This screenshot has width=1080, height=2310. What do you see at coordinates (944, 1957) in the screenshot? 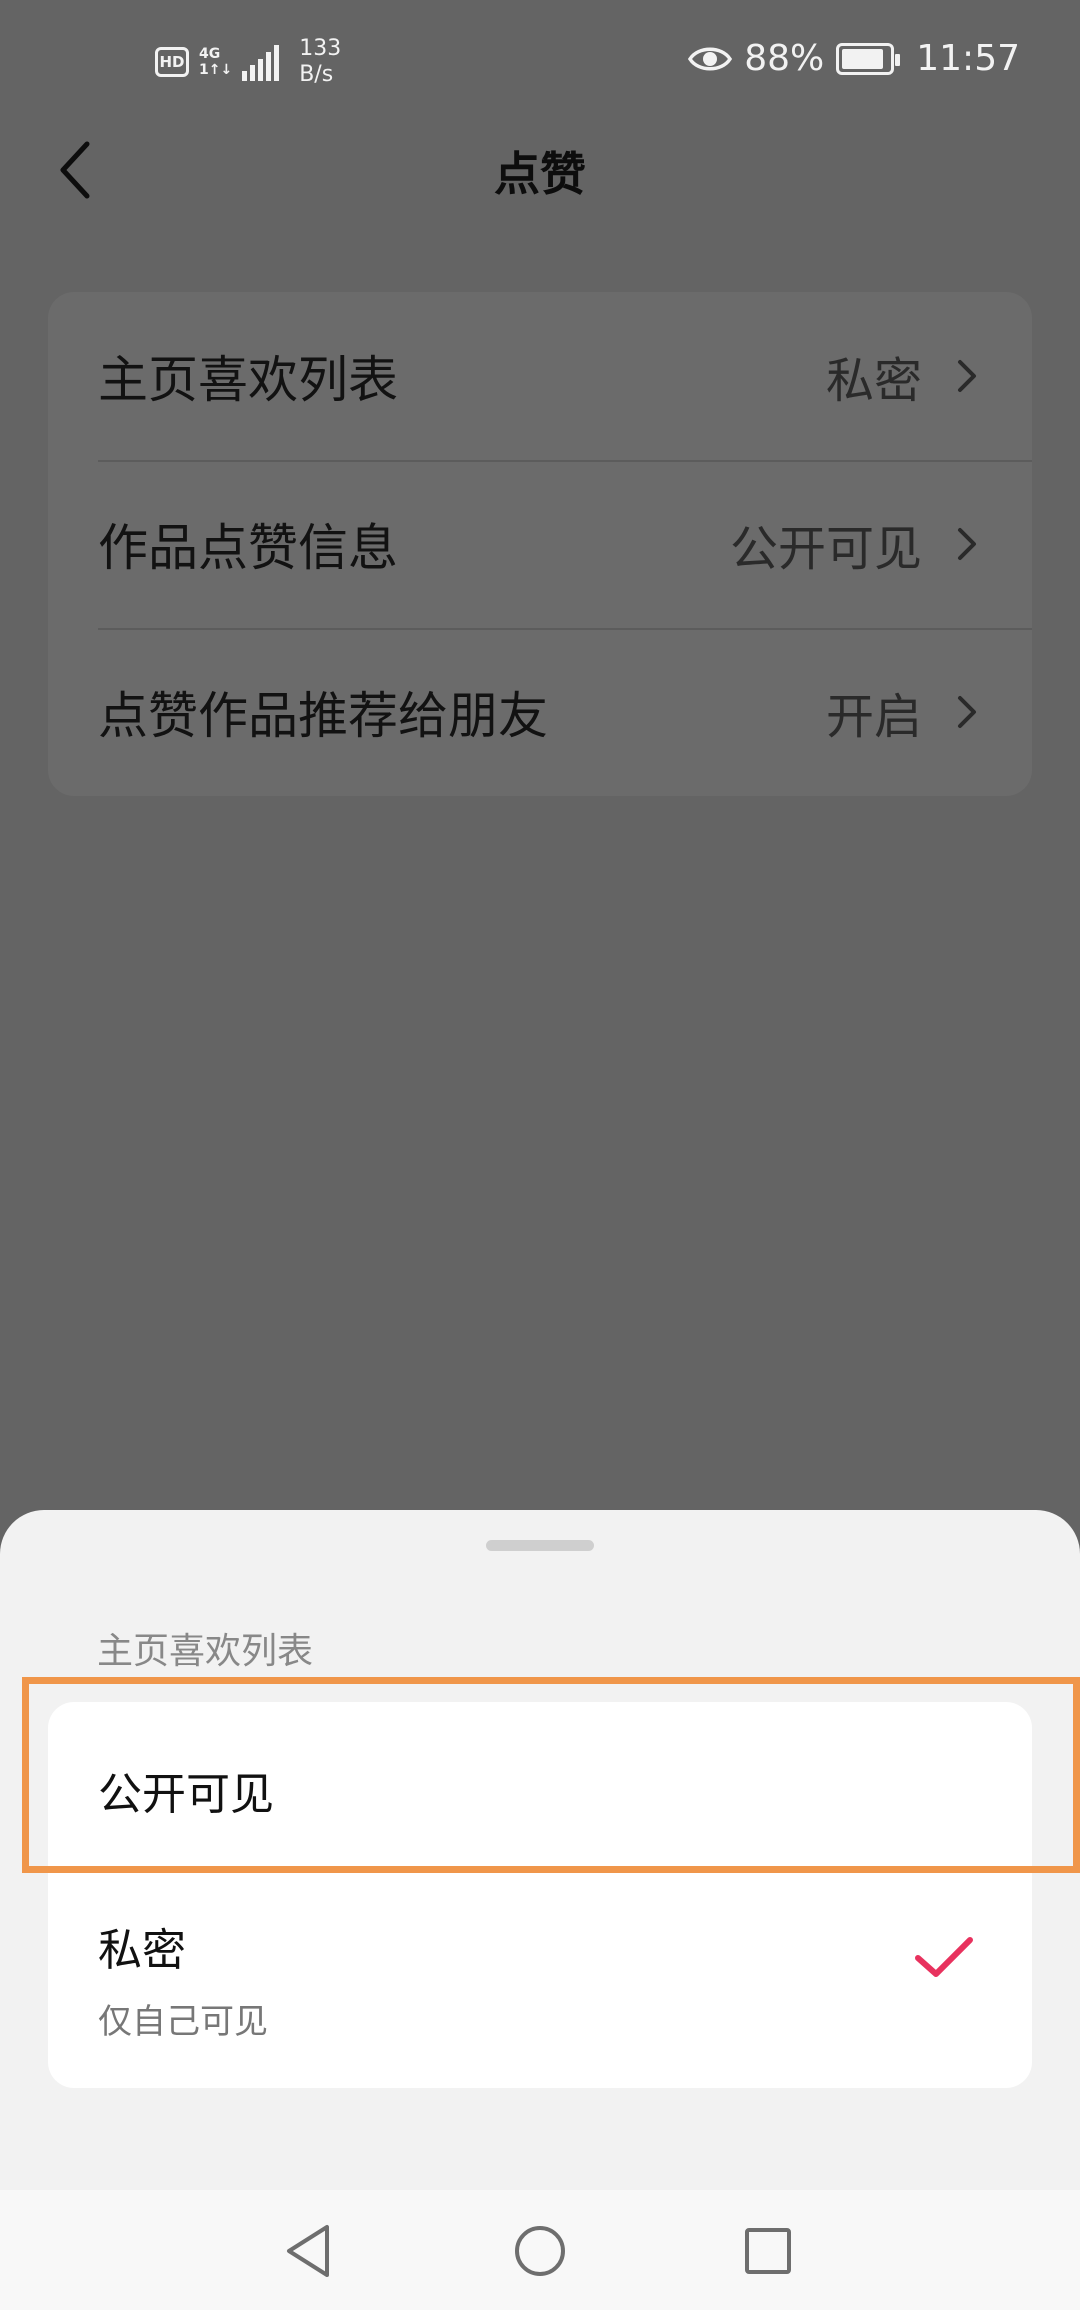
I see `checkmark-icon` at bounding box center [944, 1957].